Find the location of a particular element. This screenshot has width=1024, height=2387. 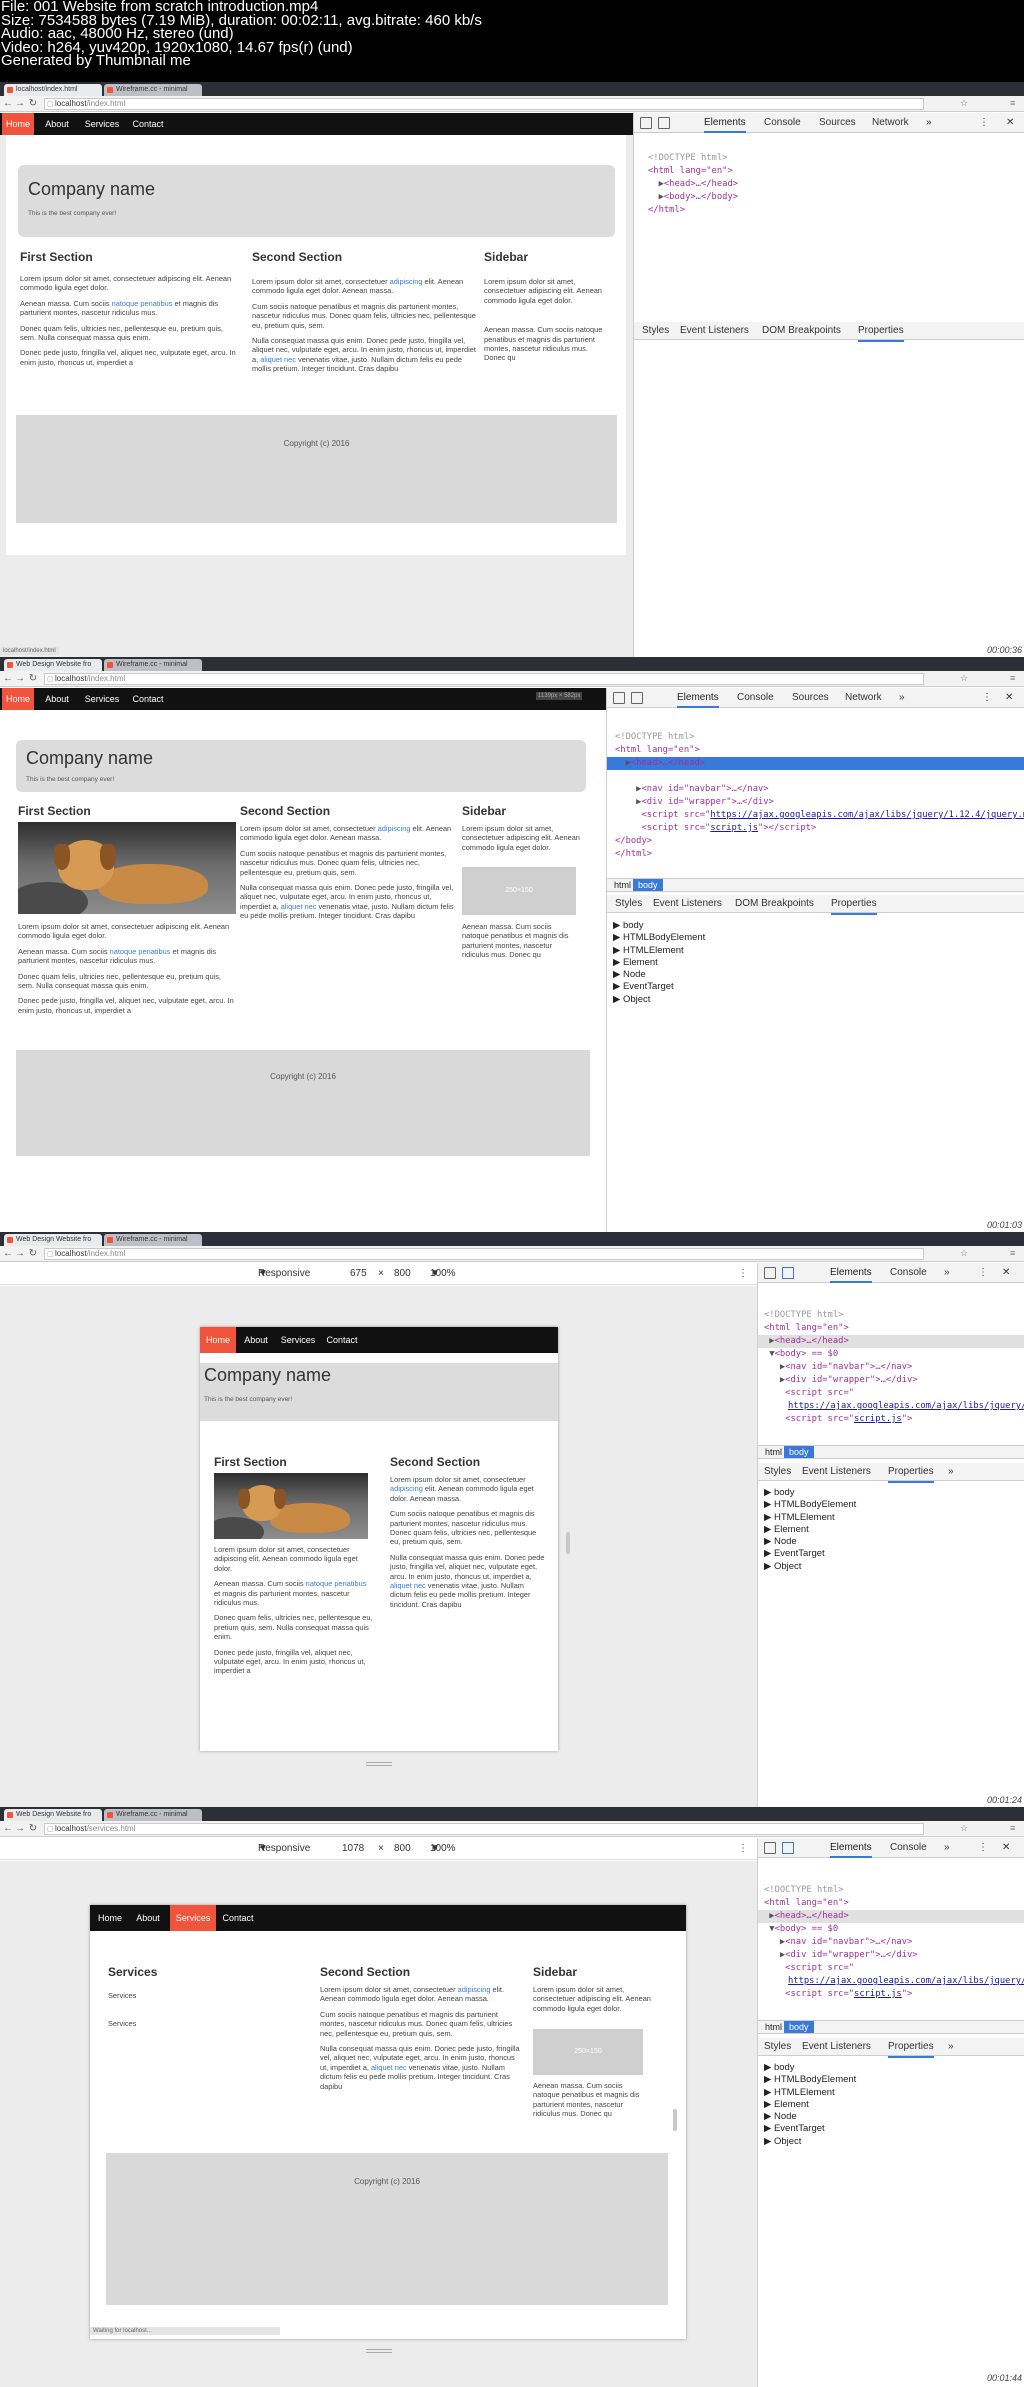

width-input: 1078 is located at coordinates (353, 1849).